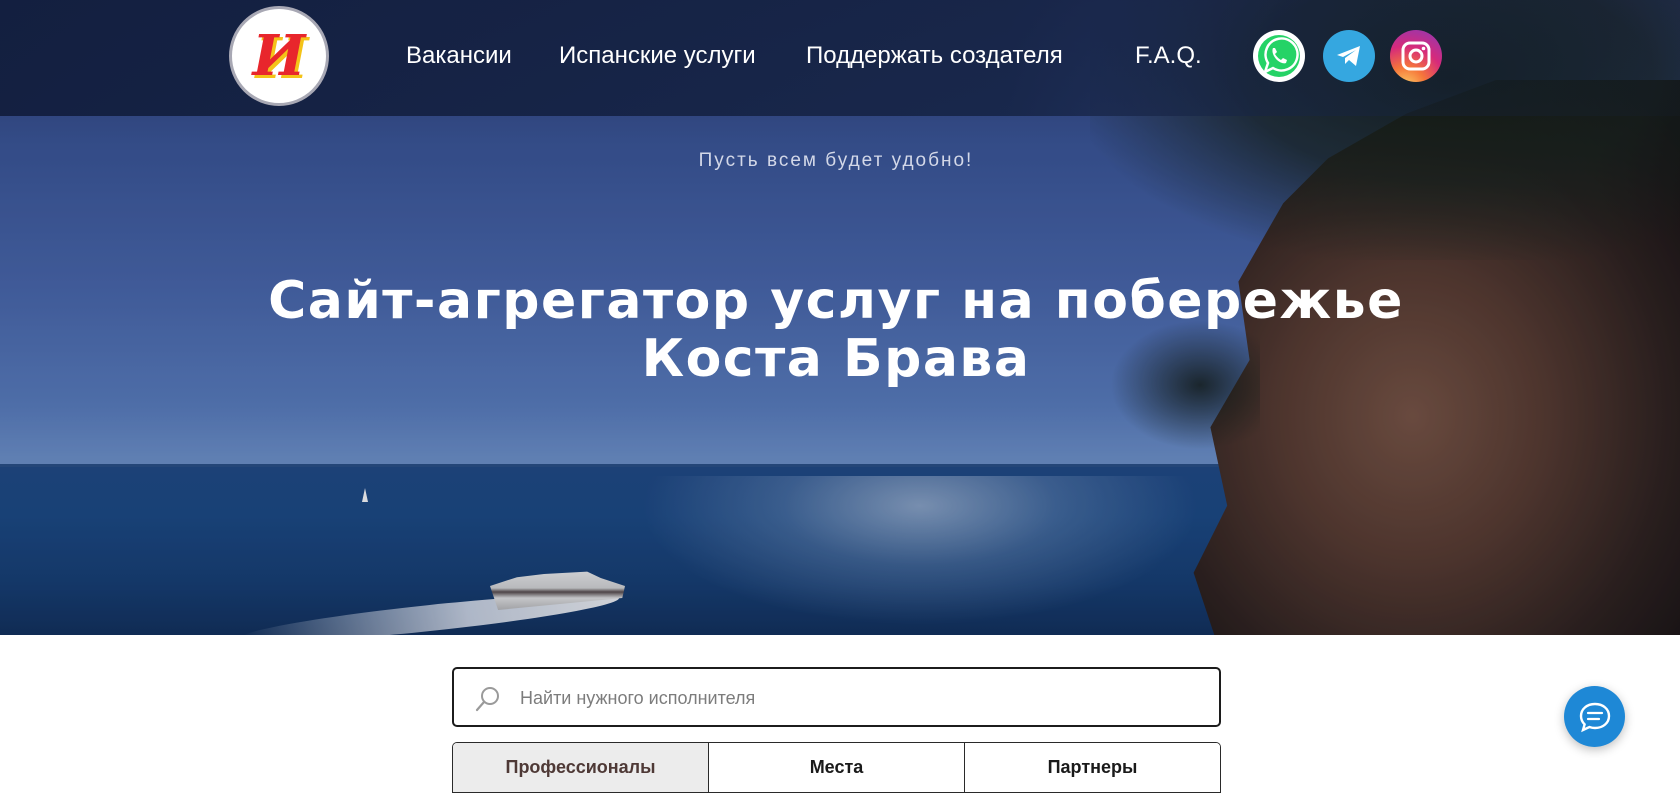  What do you see at coordinates (657, 56) in the screenshot?
I see `nav-link-spanish-services: Испанские услуги` at bounding box center [657, 56].